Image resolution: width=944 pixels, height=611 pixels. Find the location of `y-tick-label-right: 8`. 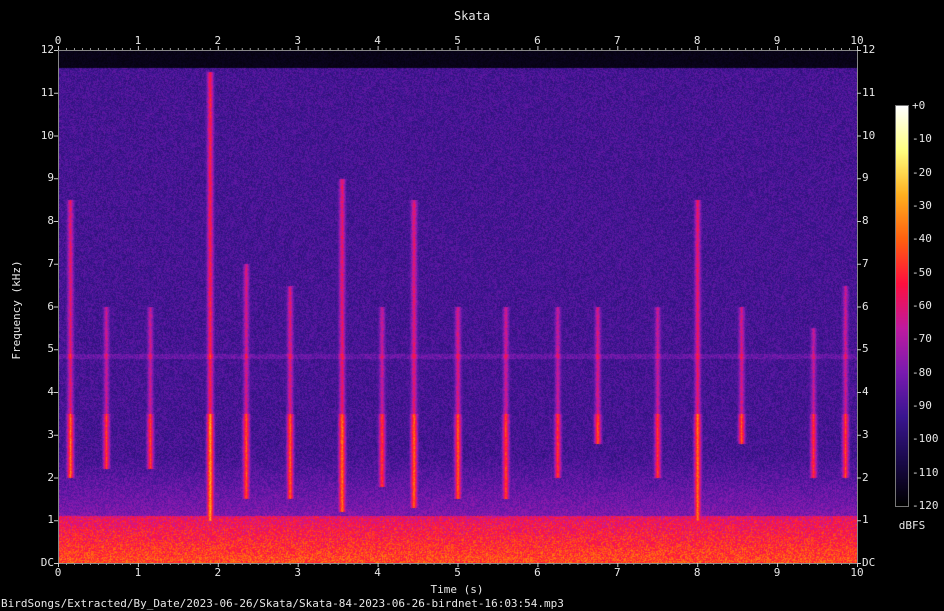

y-tick-label-right: 8 is located at coordinates (865, 220).